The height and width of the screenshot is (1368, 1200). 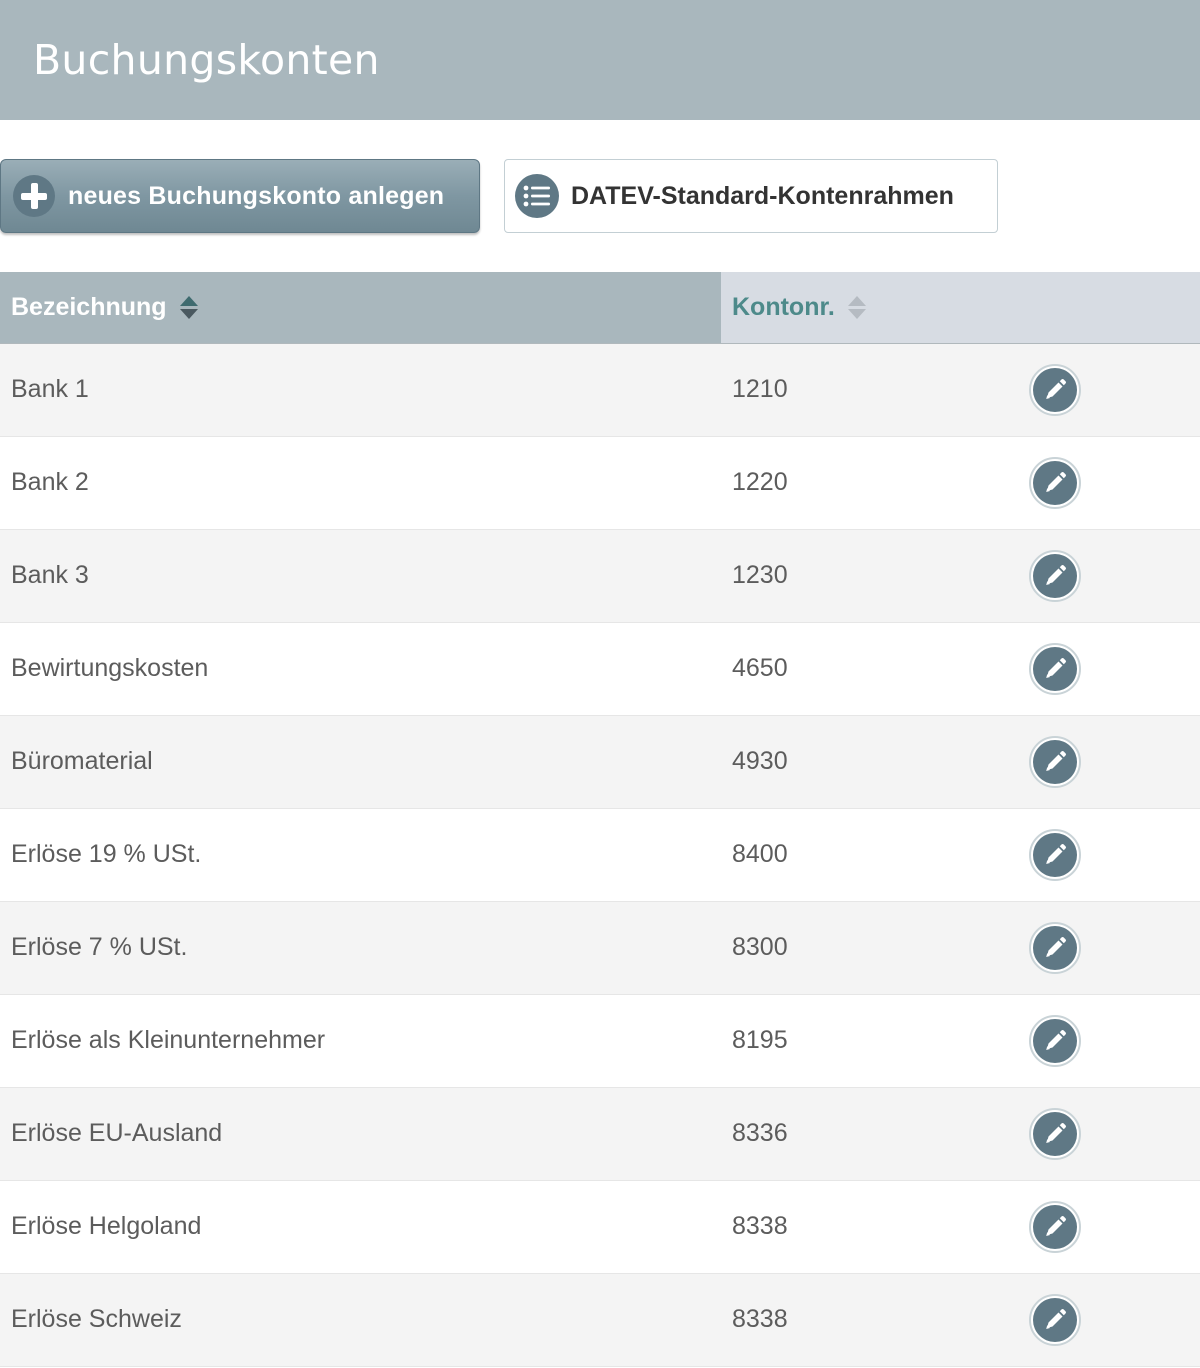 I want to click on datev-chart-button: DATEV-Standard-Kontenrahmen, so click(x=751, y=196).